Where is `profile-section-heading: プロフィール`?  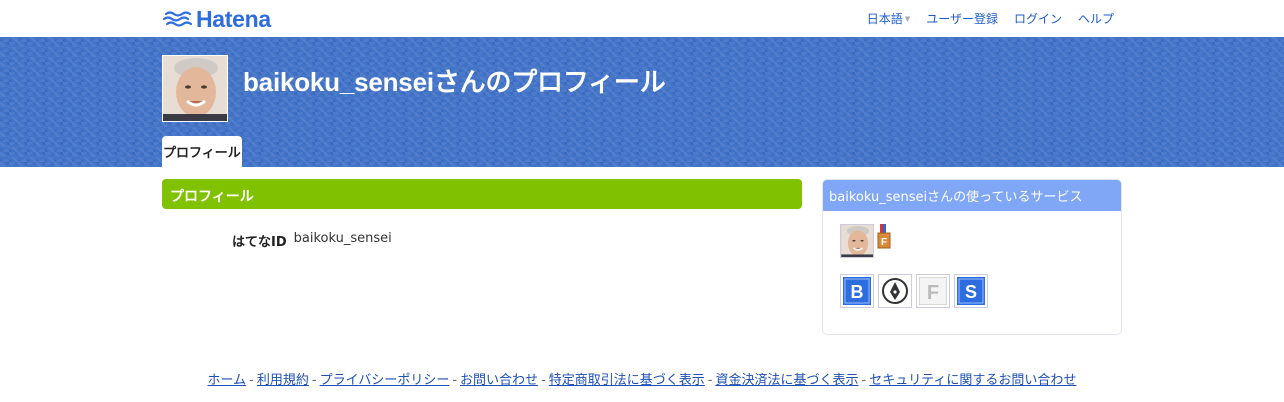
profile-section-heading: プロフィール is located at coordinates (482, 194).